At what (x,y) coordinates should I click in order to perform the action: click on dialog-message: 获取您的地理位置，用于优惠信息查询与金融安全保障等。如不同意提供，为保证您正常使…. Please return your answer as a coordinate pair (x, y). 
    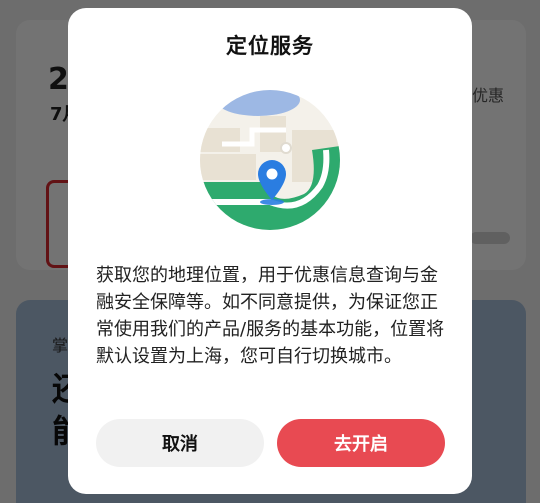
    Looking at the image, I should click on (270, 316).